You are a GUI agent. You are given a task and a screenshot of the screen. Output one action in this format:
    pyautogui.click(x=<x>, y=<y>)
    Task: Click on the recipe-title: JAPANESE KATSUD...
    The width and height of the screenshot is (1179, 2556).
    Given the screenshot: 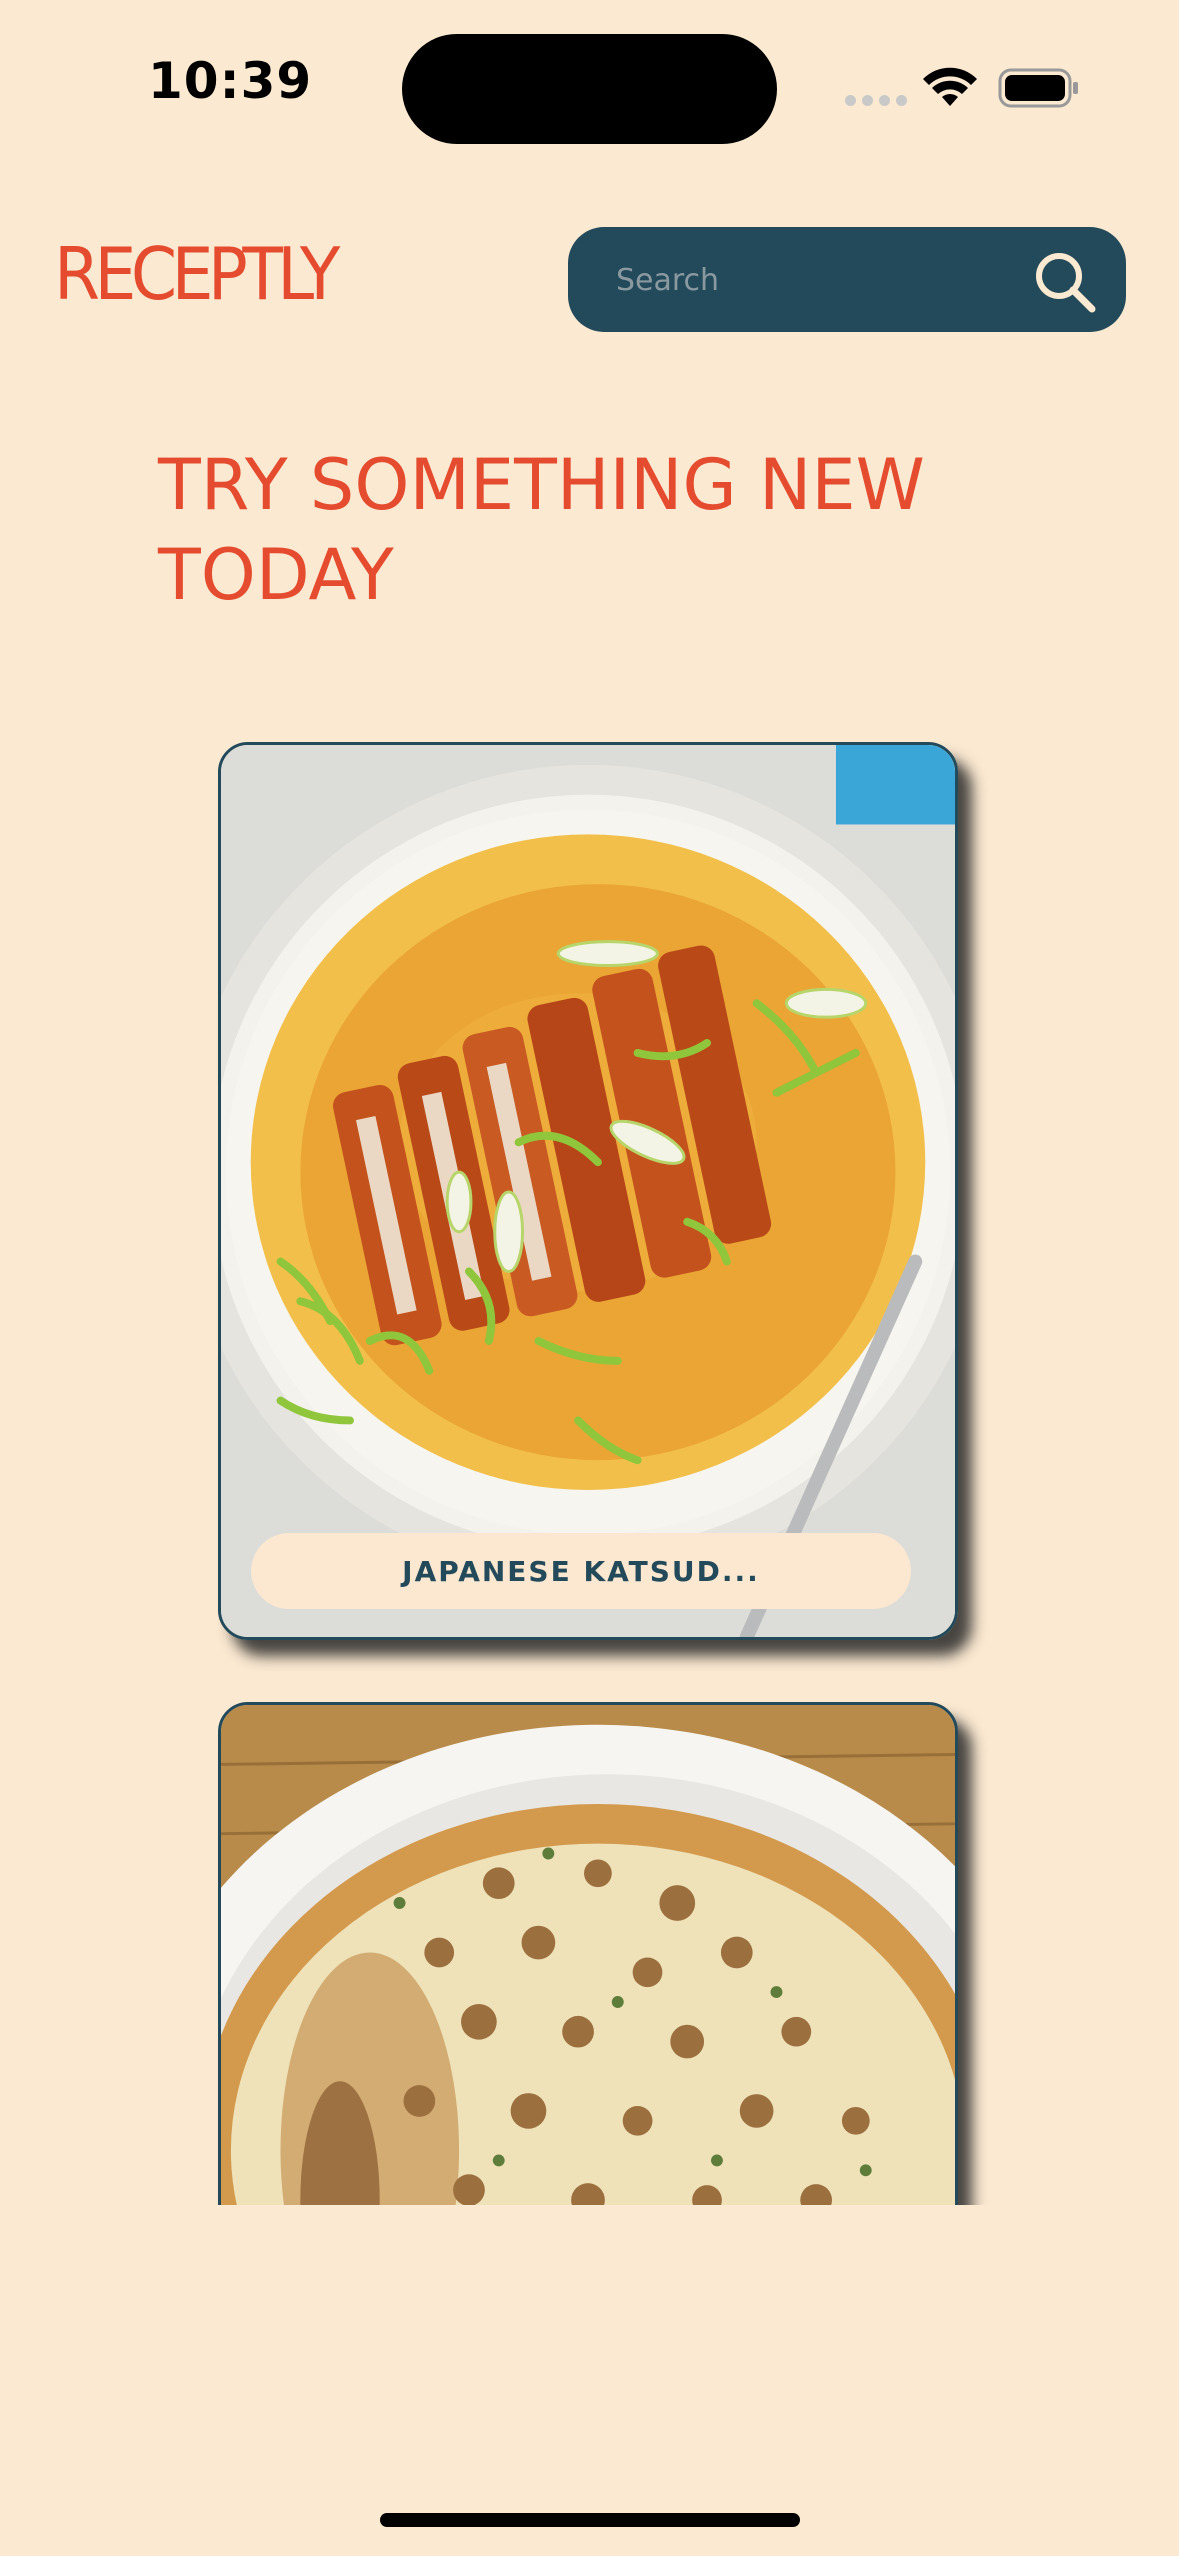 What is the action you would take?
    pyautogui.click(x=581, y=1571)
    